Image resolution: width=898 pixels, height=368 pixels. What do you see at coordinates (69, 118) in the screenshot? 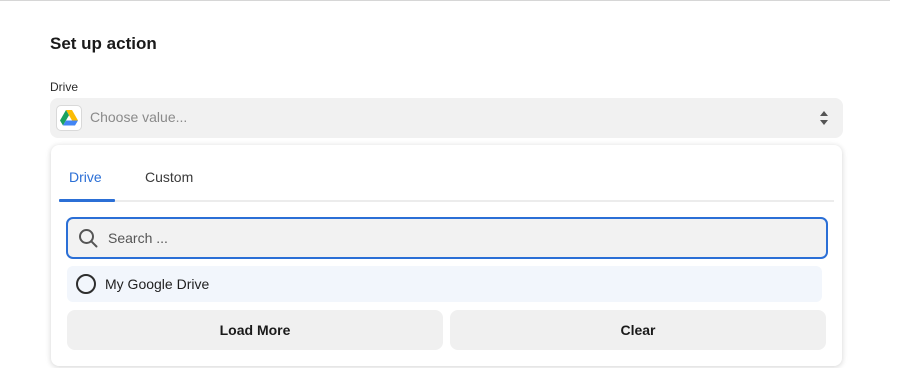
I see `google-drive-icon` at bounding box center [69, 118].